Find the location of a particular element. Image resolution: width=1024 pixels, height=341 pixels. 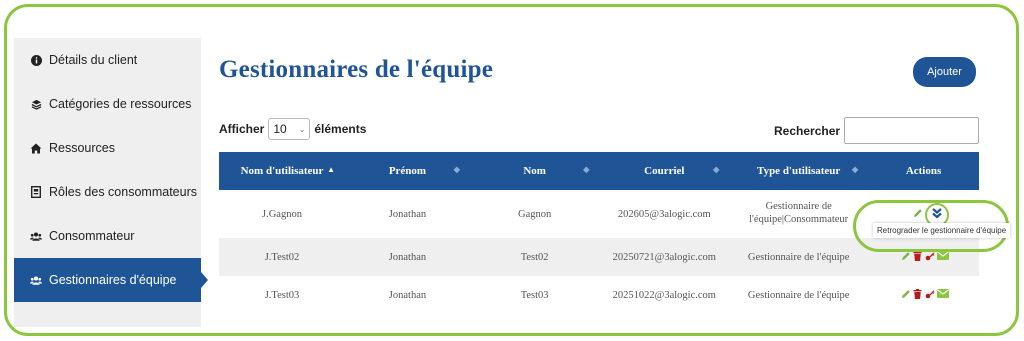

sidebar-item-resource-categories: Catégories de ressources is located at coordinates (107, 104).